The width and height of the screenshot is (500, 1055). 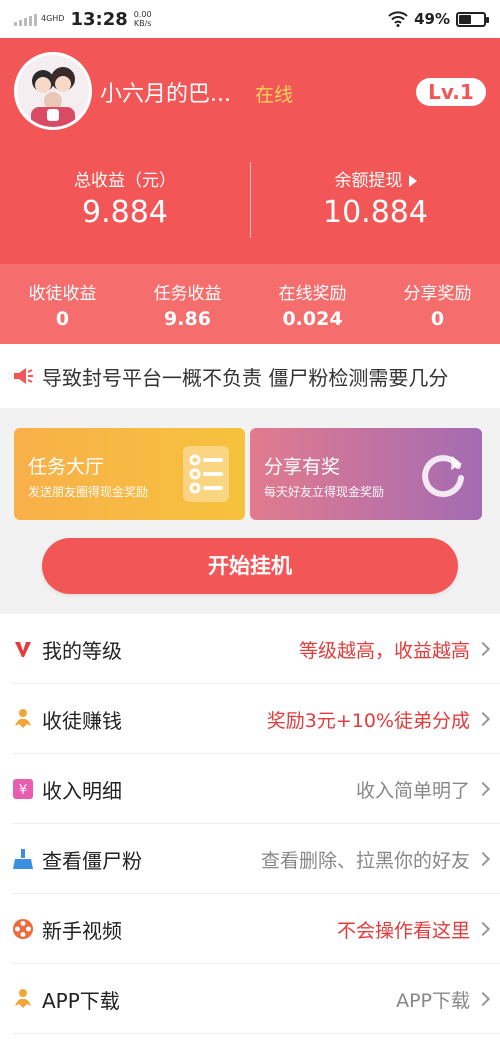 I want to click on battery-percent: 49%, so click(x=432, y=19).